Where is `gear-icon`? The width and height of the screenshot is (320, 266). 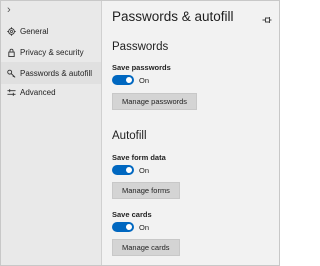
gear-icon is located at coordinates (11, 31).